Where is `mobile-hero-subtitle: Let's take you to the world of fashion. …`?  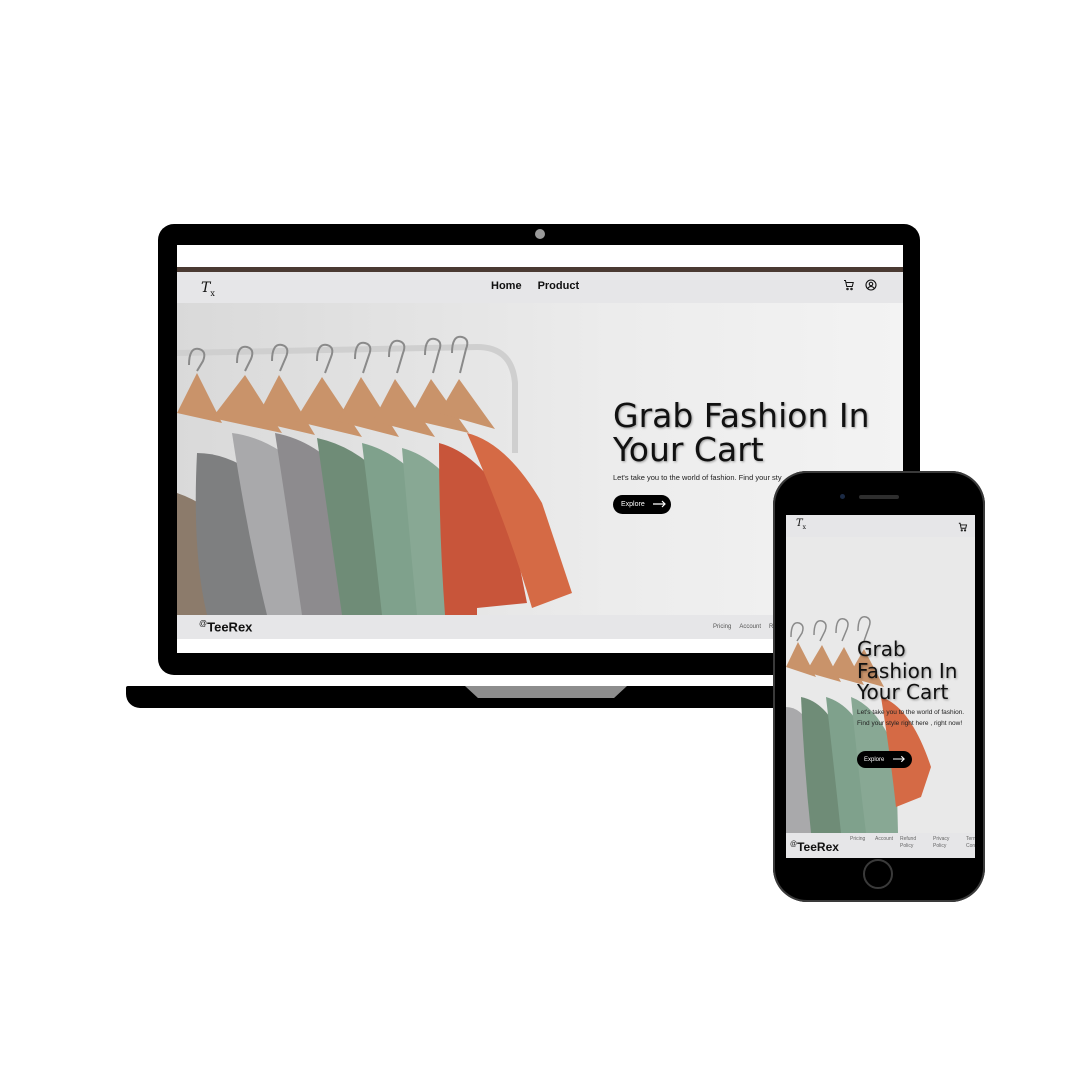
mobile-hero-subtitle: Let's take you to the world of fashion. … is located at coordinates (911, 718).